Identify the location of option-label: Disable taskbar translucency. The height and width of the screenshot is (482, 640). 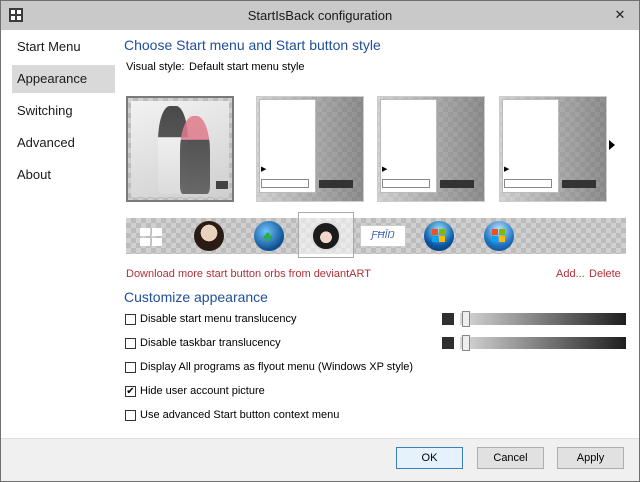
(210, 343).